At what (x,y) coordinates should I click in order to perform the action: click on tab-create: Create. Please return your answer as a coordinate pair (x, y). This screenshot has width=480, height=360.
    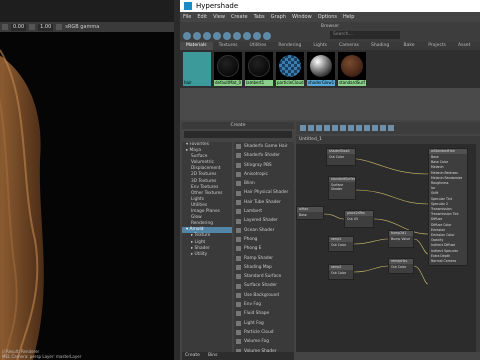
    Looking at the image, I should click on (192, 356).